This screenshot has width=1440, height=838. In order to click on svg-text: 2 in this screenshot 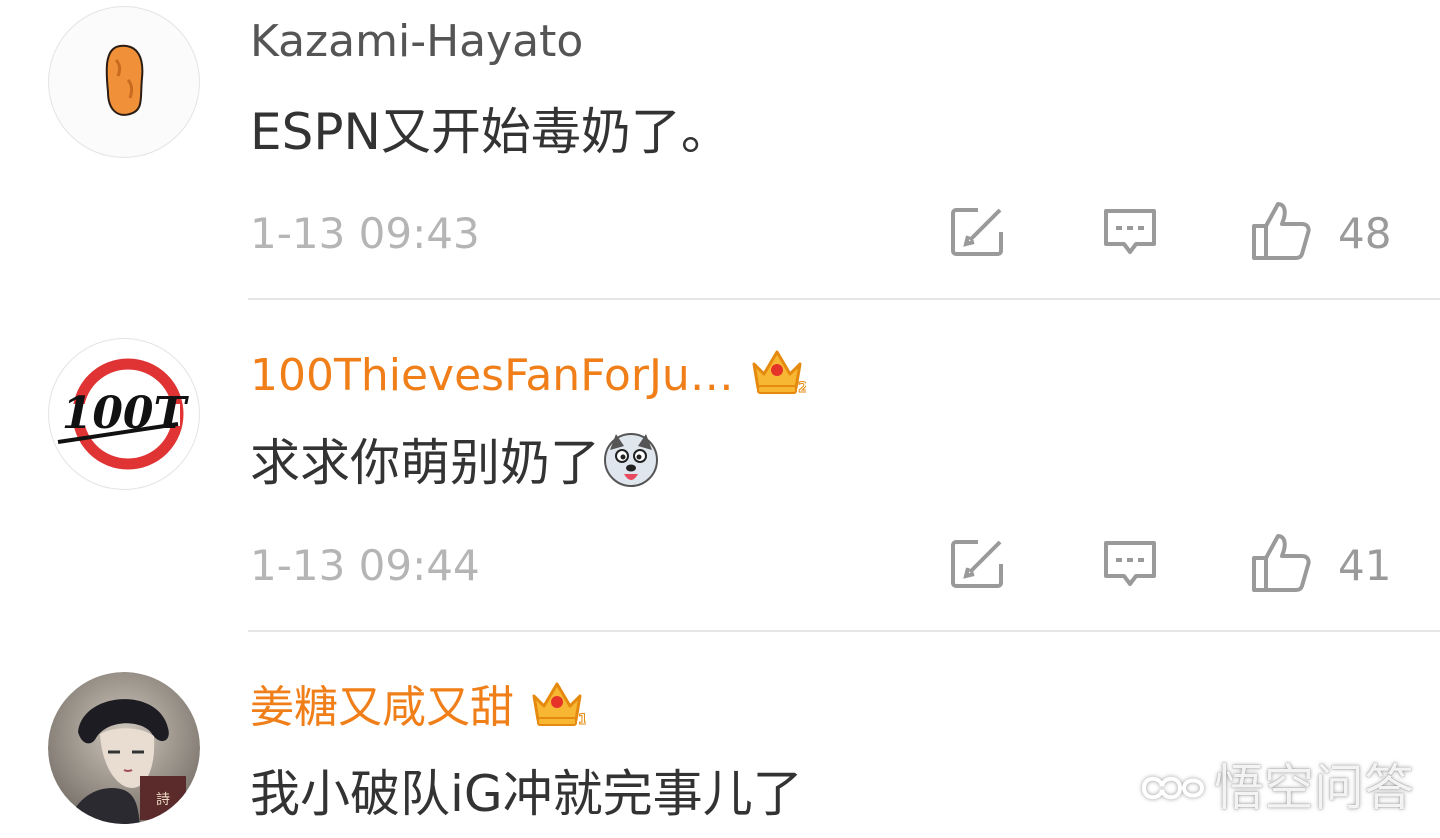, I will do `click(802, 388)`.